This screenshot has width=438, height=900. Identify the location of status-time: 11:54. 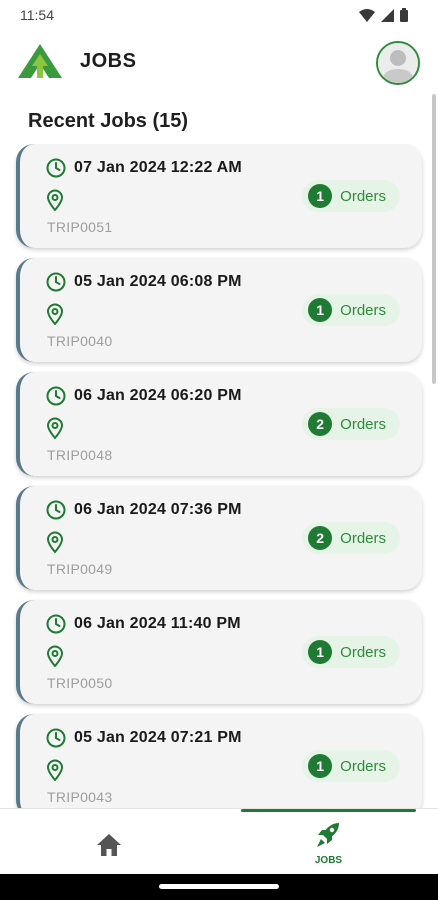
(37, 15).